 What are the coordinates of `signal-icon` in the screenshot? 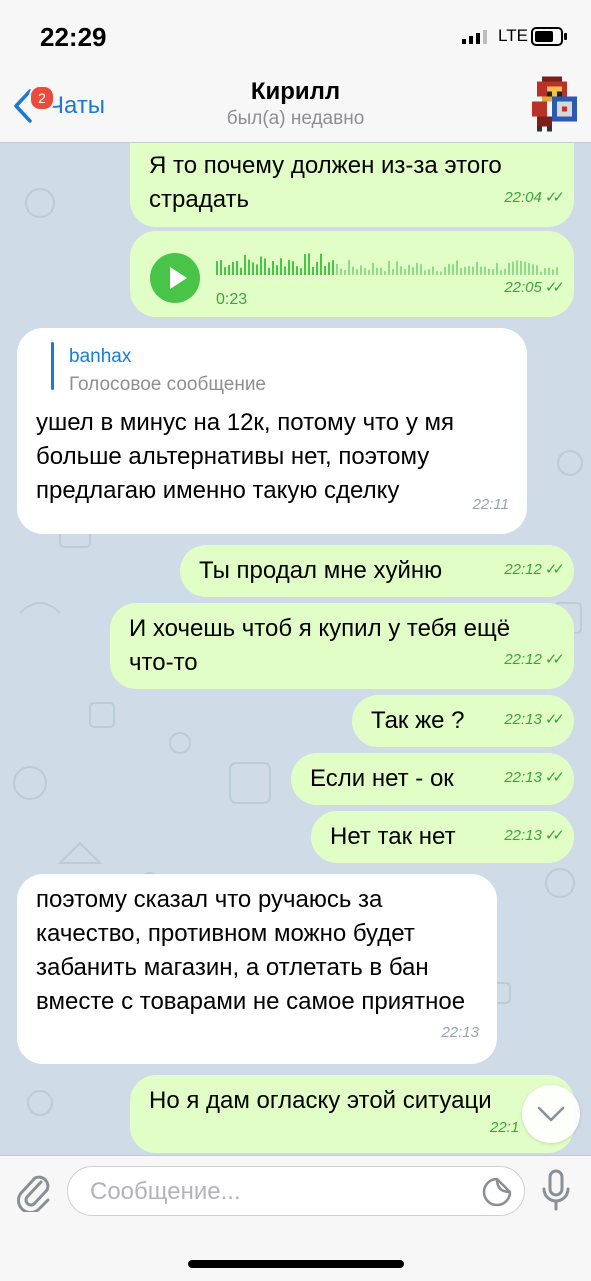 It's located at (474, 37).